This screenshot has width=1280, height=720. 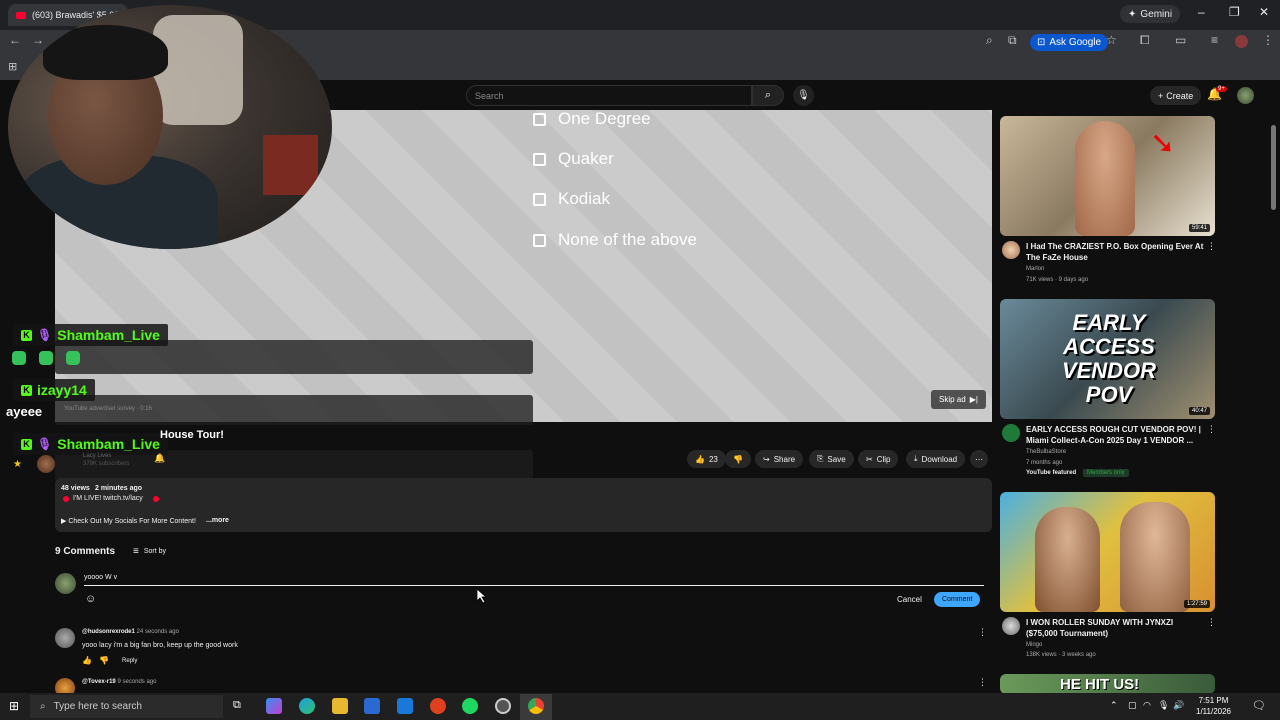 I want to click on profile-avatar, so click(x=1241, y=41).